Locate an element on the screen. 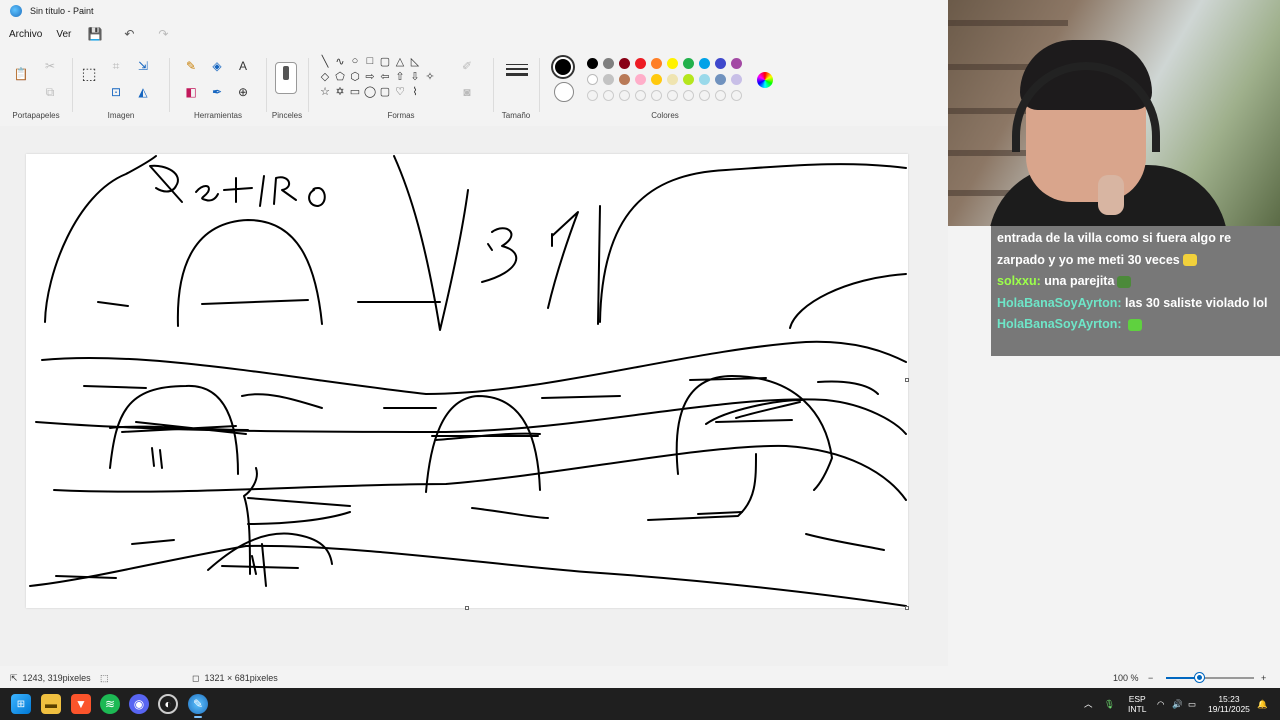  edit-colors-icon is located at coordinates (765, 80).